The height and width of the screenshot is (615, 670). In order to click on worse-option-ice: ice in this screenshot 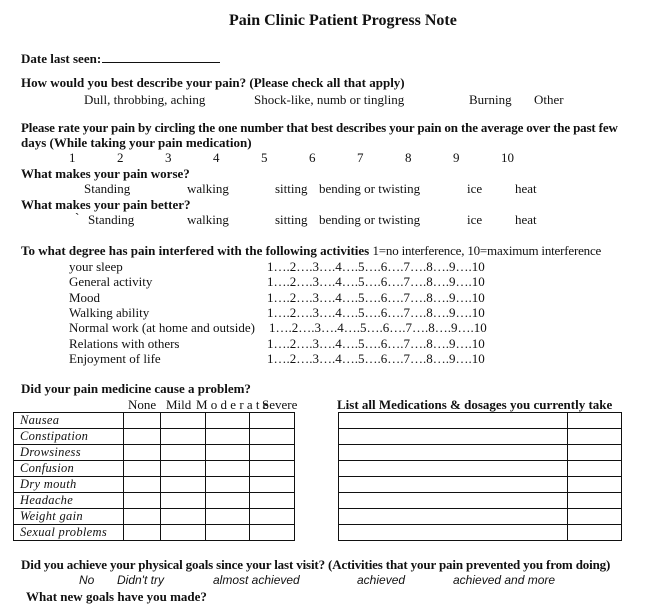, I will do `click(474, 188)`.